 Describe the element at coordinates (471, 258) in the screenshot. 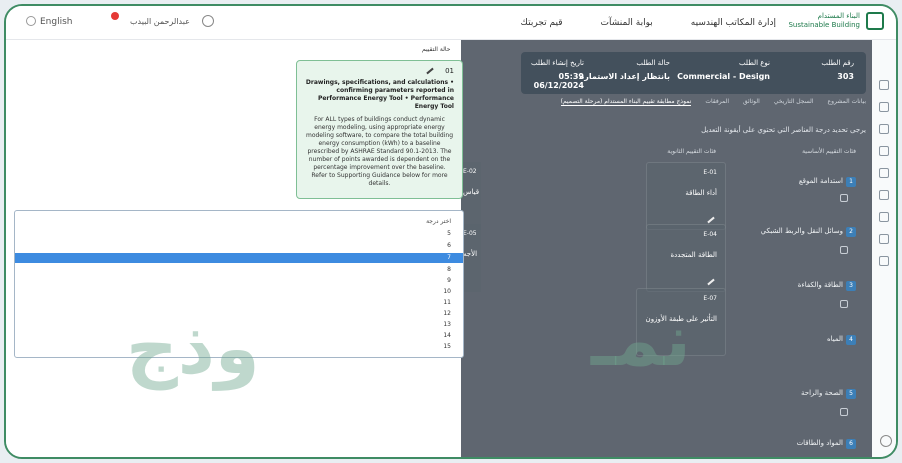

I see `subcategory-card-partial: E-05 الأجه` at that location.